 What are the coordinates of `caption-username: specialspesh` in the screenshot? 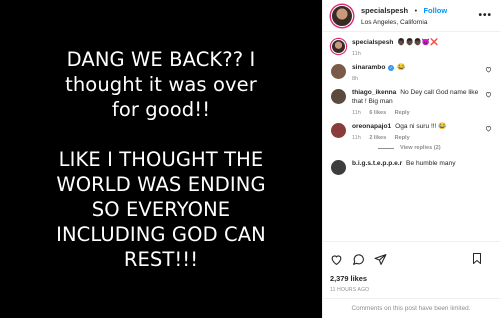 It's located at (372, 42).